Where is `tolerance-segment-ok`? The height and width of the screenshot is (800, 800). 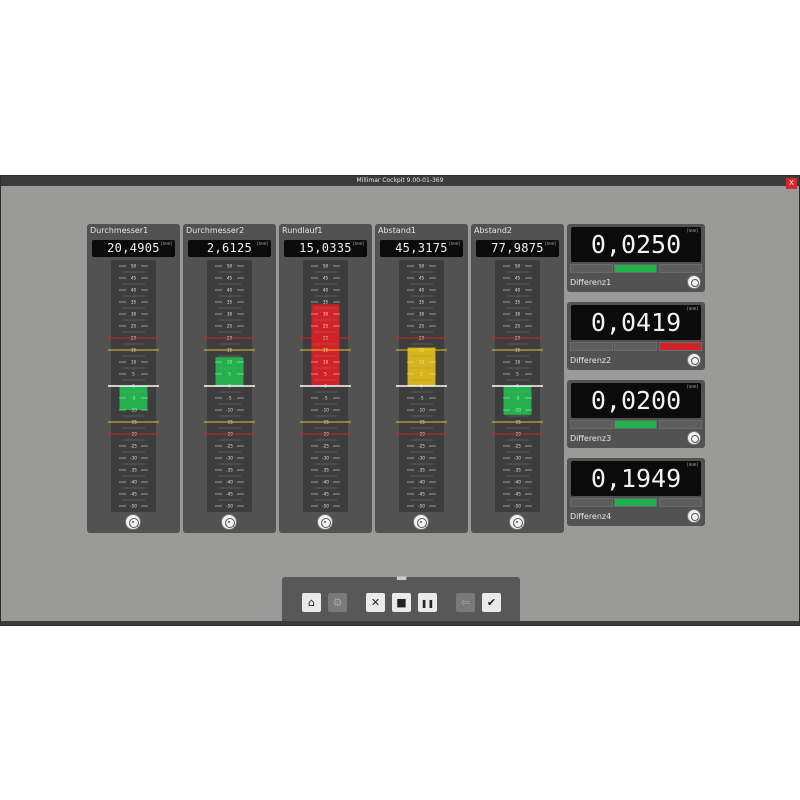 tolerance-segment-ok is located at coordinates (635, 346).